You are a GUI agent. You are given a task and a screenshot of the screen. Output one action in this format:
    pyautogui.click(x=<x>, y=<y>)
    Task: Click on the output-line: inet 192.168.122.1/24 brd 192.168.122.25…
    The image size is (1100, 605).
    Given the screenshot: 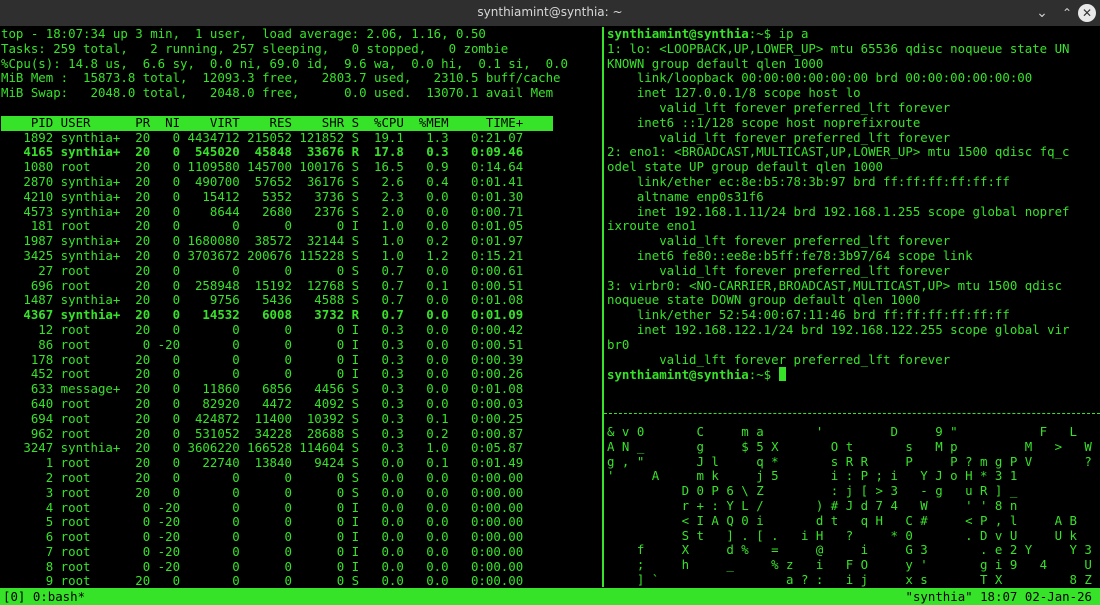 What is the action you would take?
    pyautogui.click(x=838, y=329)
    